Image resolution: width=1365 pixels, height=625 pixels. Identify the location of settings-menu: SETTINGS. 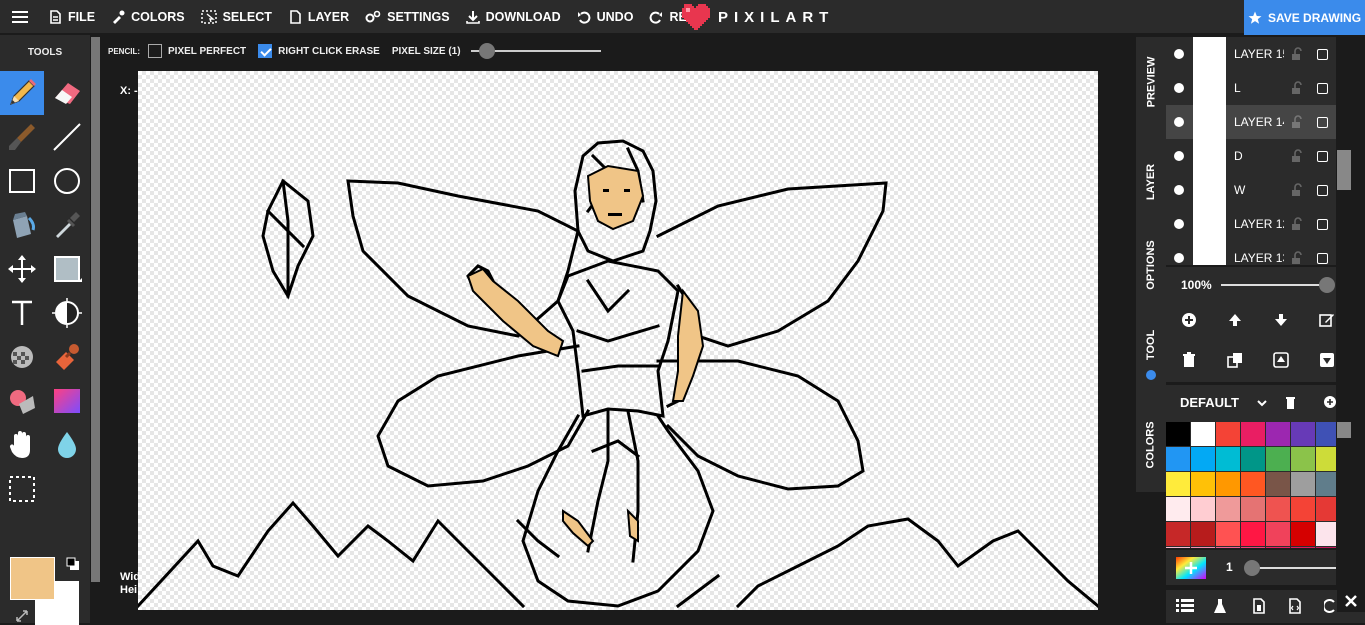
(407, 16).